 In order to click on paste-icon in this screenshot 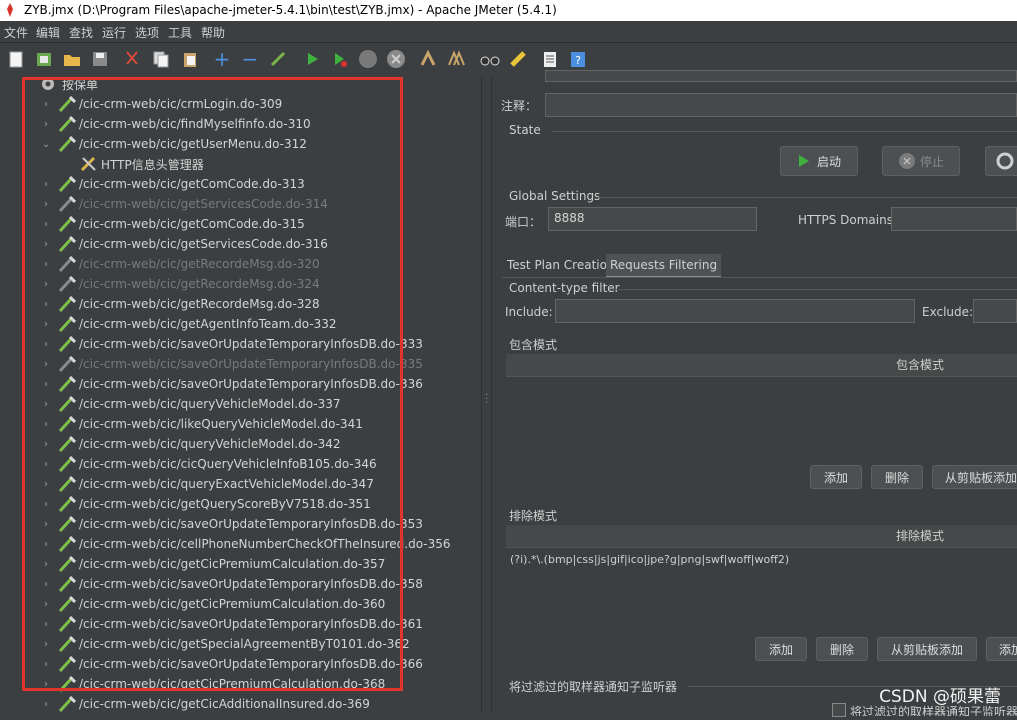, I will do `click(190, 59)`.